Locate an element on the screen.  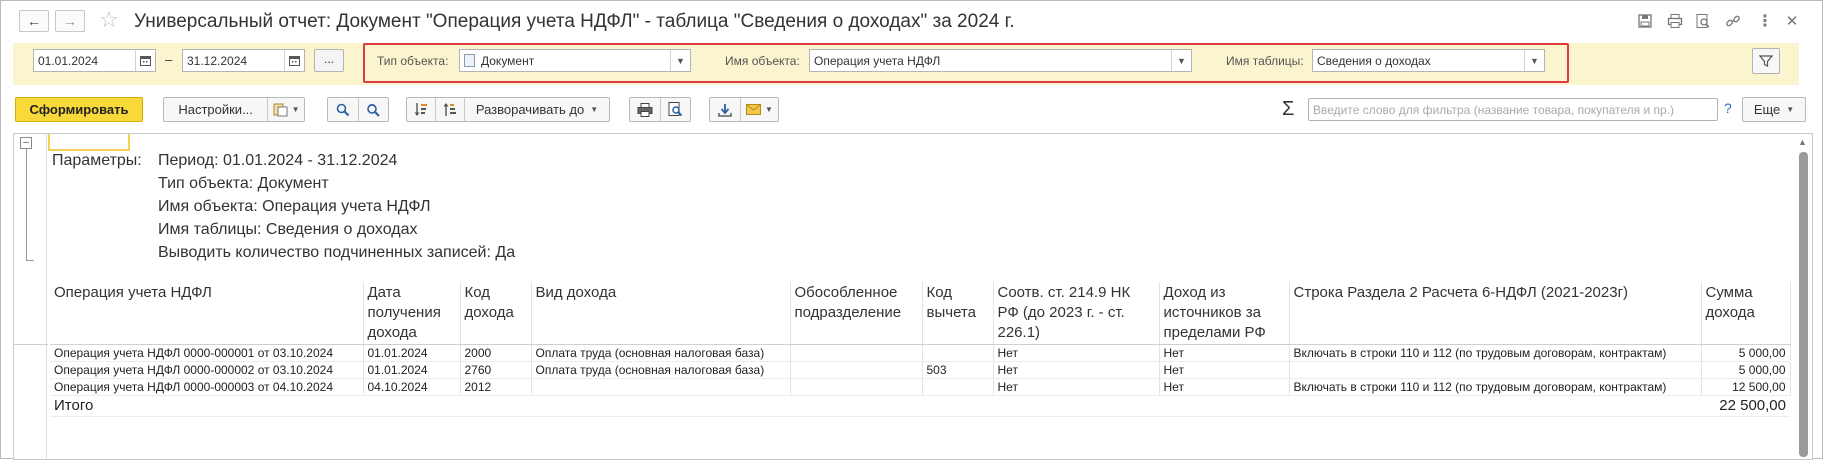
table-cell: 04.10.2024 is located at coordinates (412, 387).